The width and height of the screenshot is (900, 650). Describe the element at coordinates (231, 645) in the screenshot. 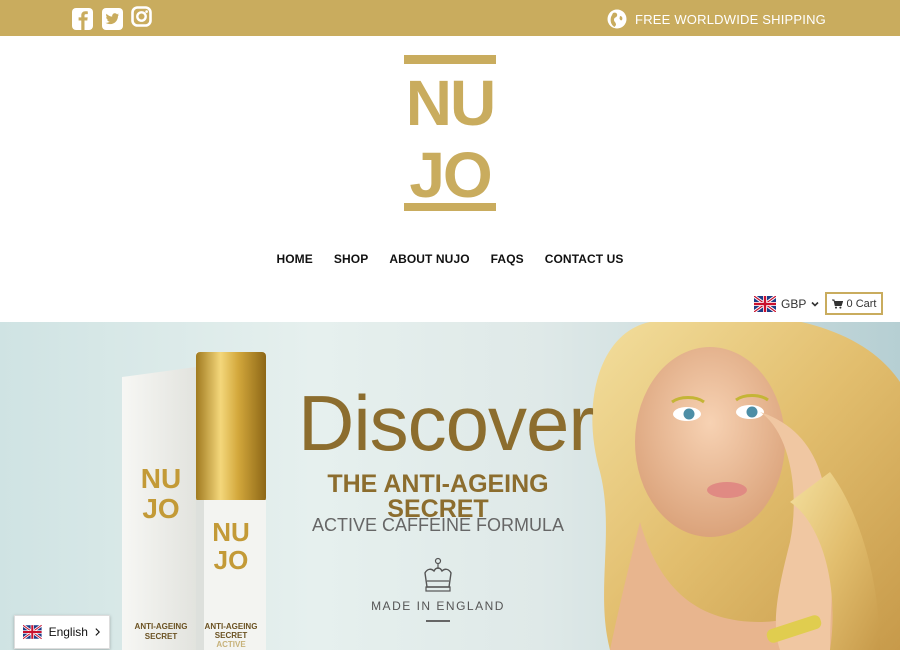

I see `bottle-label-line3: ACTIVE CAFFEINE` at that location.